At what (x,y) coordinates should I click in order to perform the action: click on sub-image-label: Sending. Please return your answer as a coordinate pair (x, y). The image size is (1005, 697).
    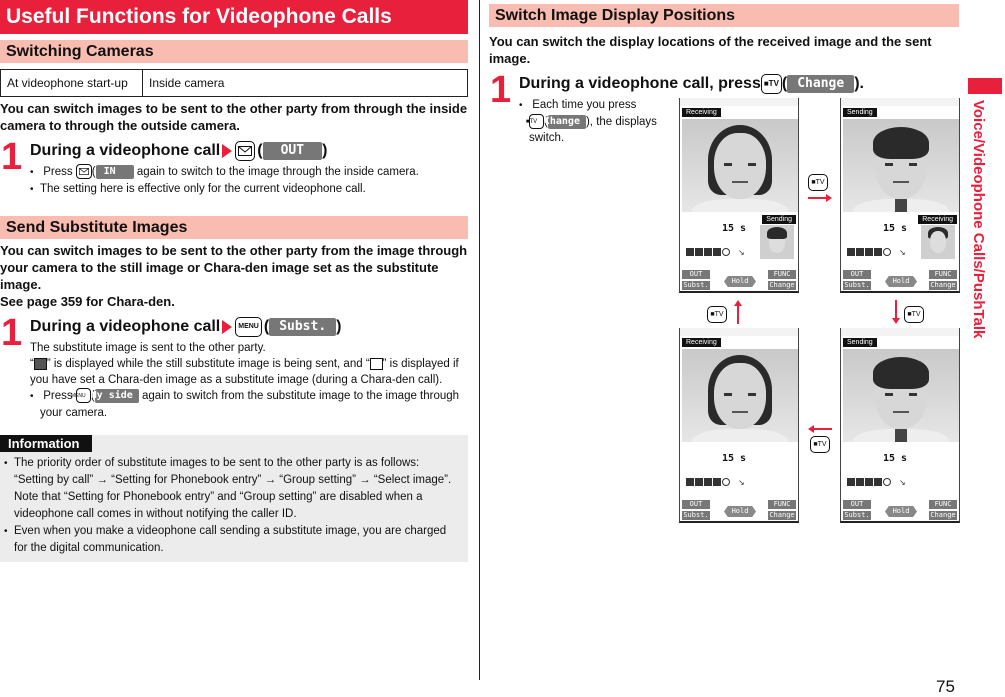
    Looking at the image, I should click on (779, 219).